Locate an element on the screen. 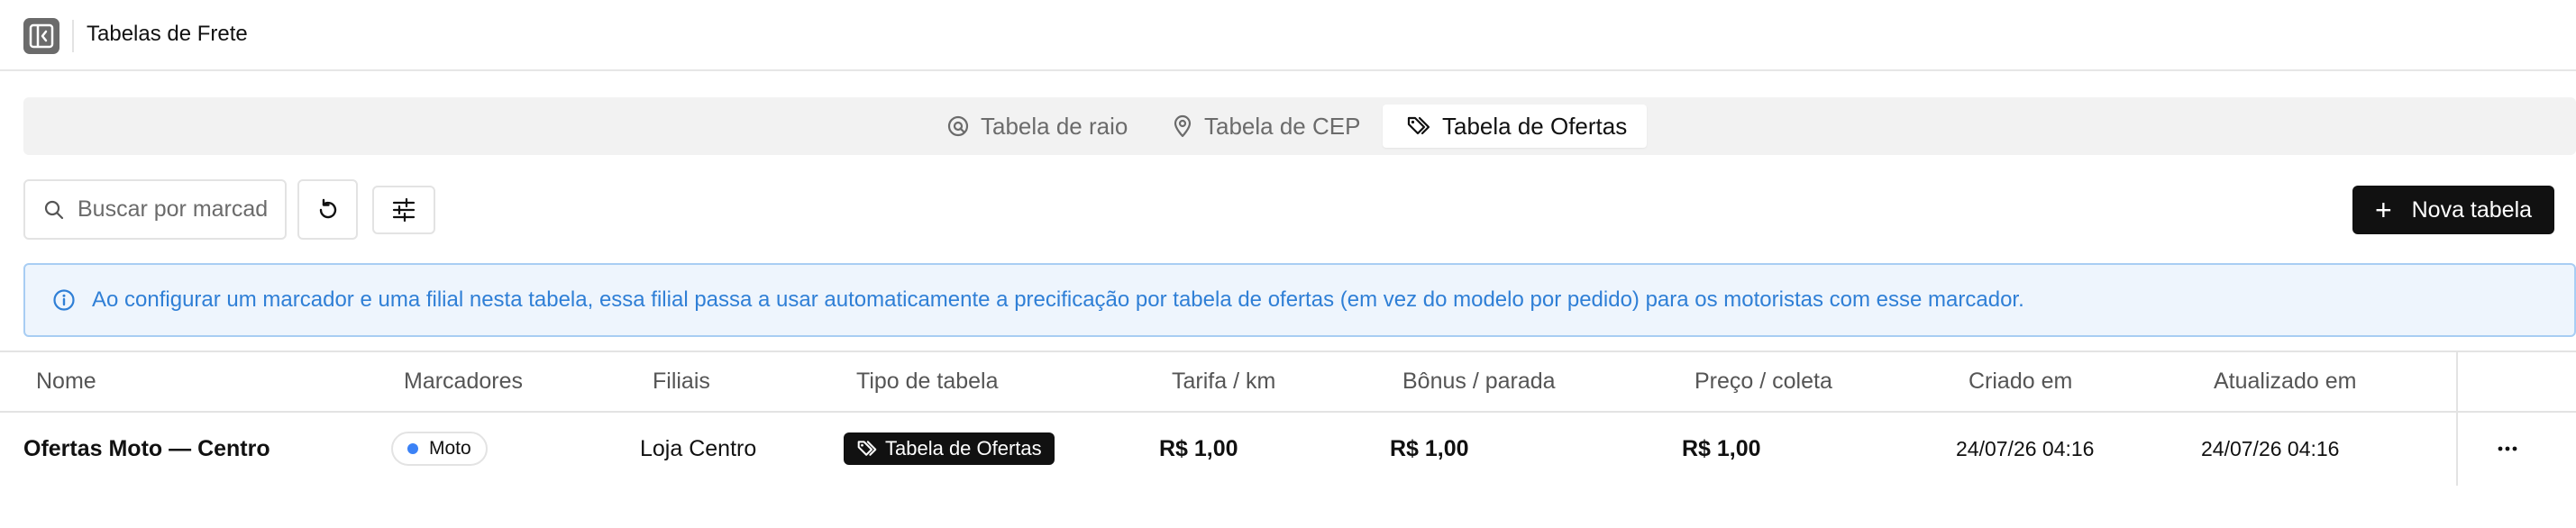 The width and height of the screenshot is (2576, 528). cell-tipo-de-tabela: Tabela de Ofertas is located at coordinates (949, 449).